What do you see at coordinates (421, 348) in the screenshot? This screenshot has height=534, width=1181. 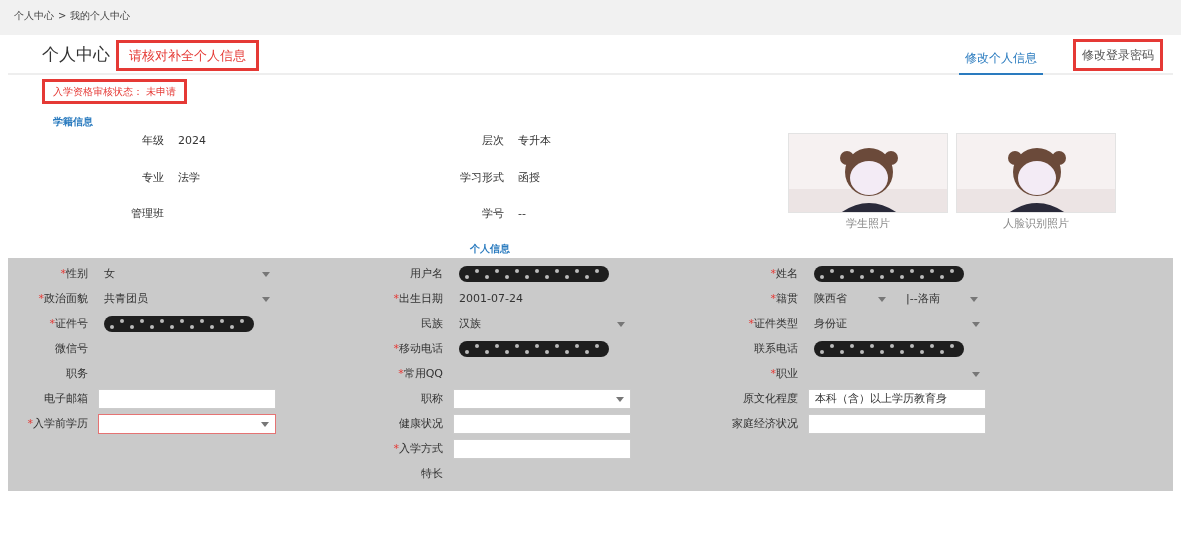 I see `field-label: 移动电话` at bounding box center [421, 348].